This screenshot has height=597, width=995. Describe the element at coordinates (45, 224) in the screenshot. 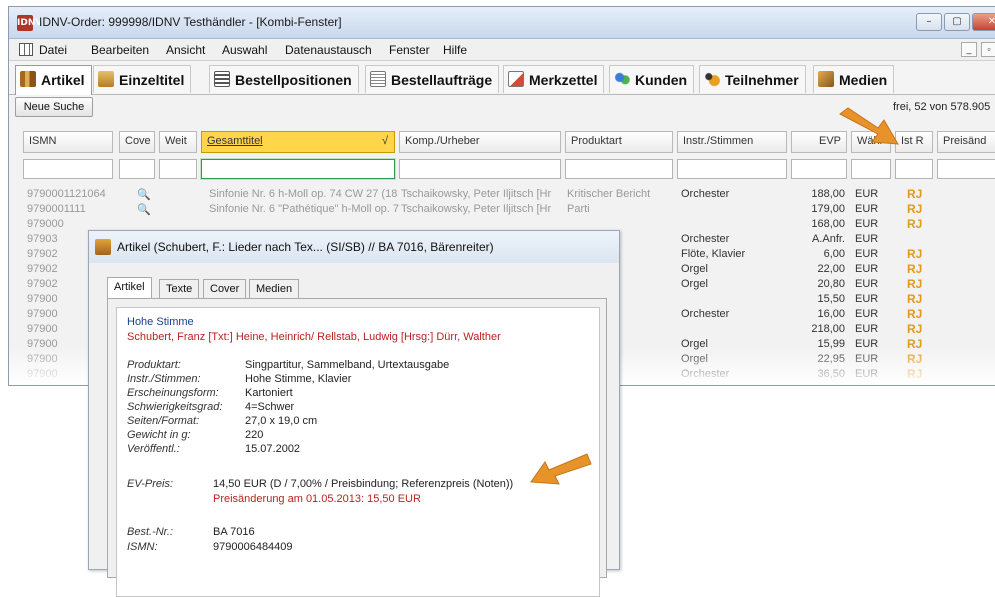

I see `cell-ismn: 979000` at that location.